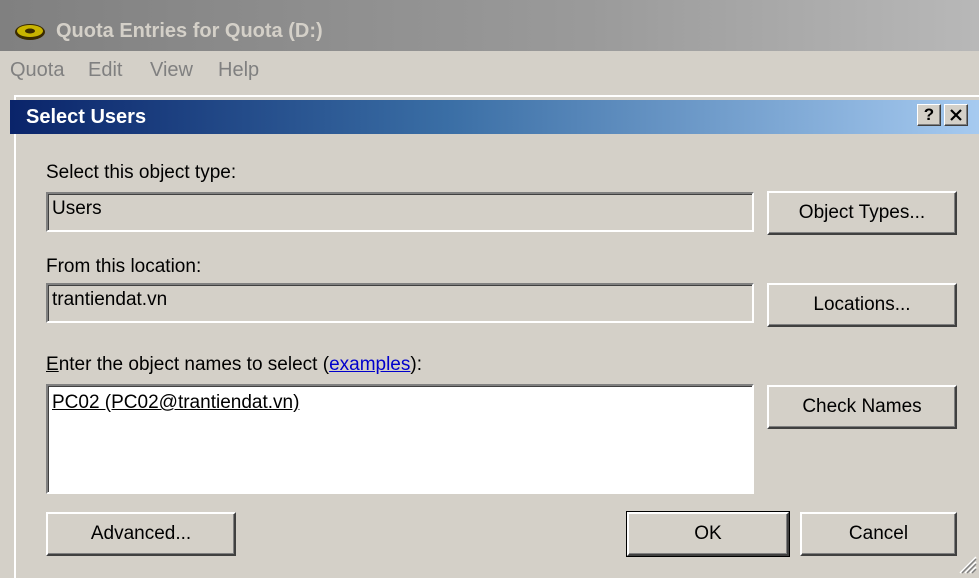 The width and height of the screenshot is (979, 578). Describe the element at coordinates (929, 115) in the screenshot. I see `help-button: ?` at that location.